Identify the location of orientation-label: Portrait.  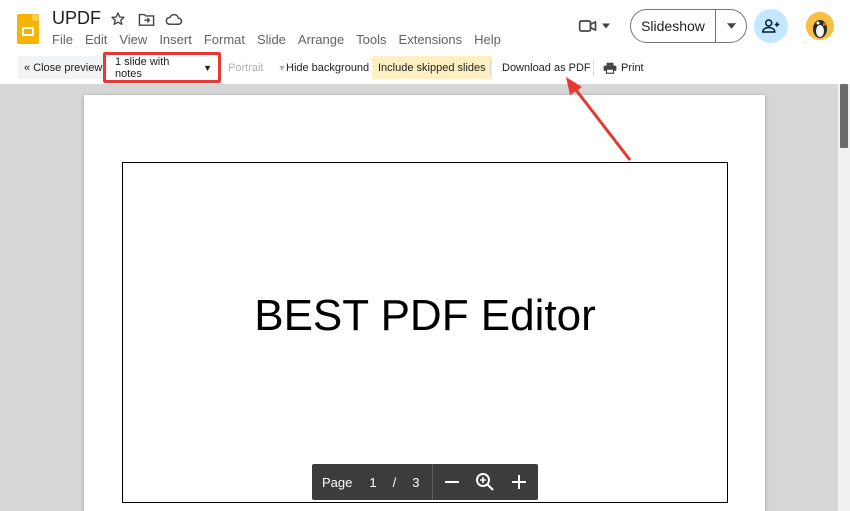
(246, 67).